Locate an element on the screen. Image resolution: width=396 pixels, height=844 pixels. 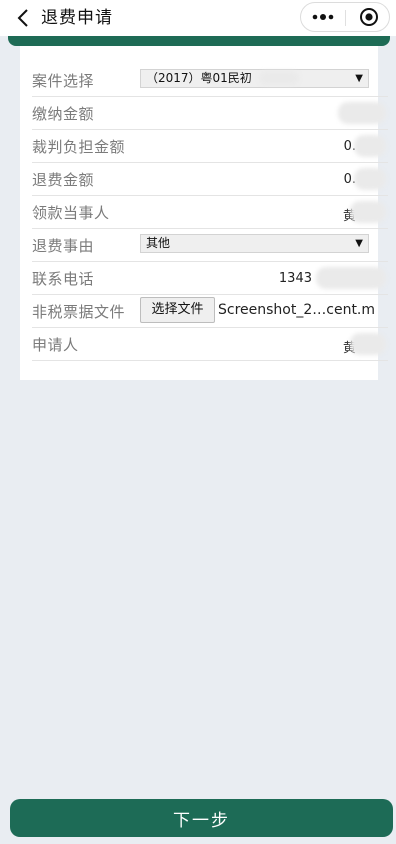
back-button is located at coordinates (23, 18).